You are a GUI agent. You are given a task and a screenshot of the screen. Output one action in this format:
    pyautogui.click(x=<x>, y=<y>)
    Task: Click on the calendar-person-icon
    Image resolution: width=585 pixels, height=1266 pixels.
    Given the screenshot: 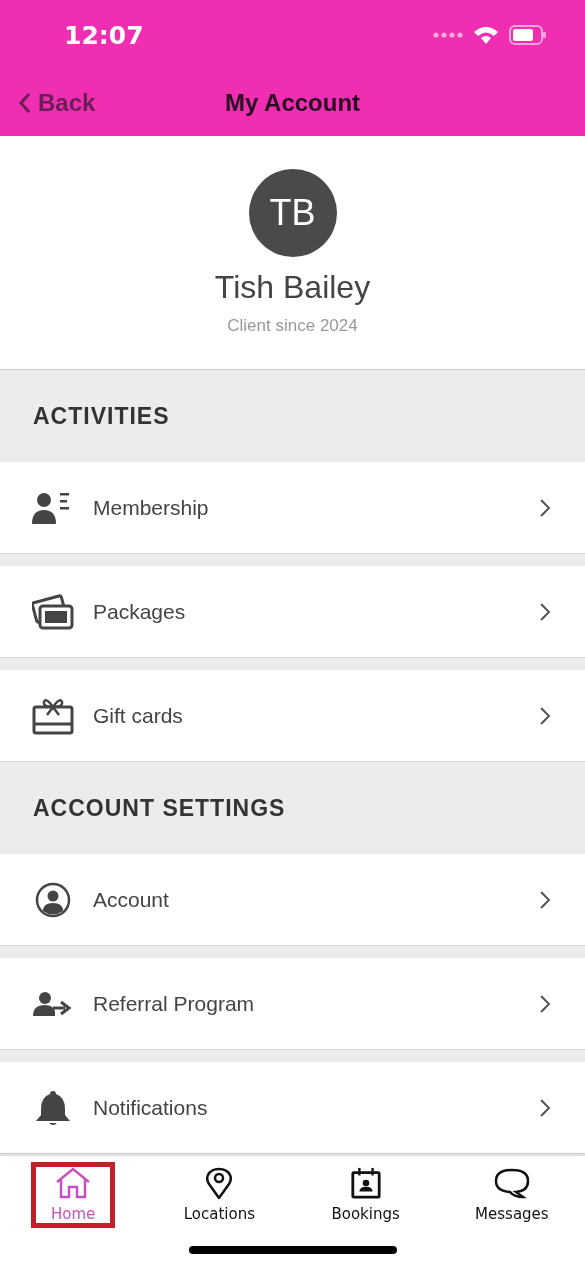 What is the action you would take?
    pyautogui.click(x=365, y=1183)
    